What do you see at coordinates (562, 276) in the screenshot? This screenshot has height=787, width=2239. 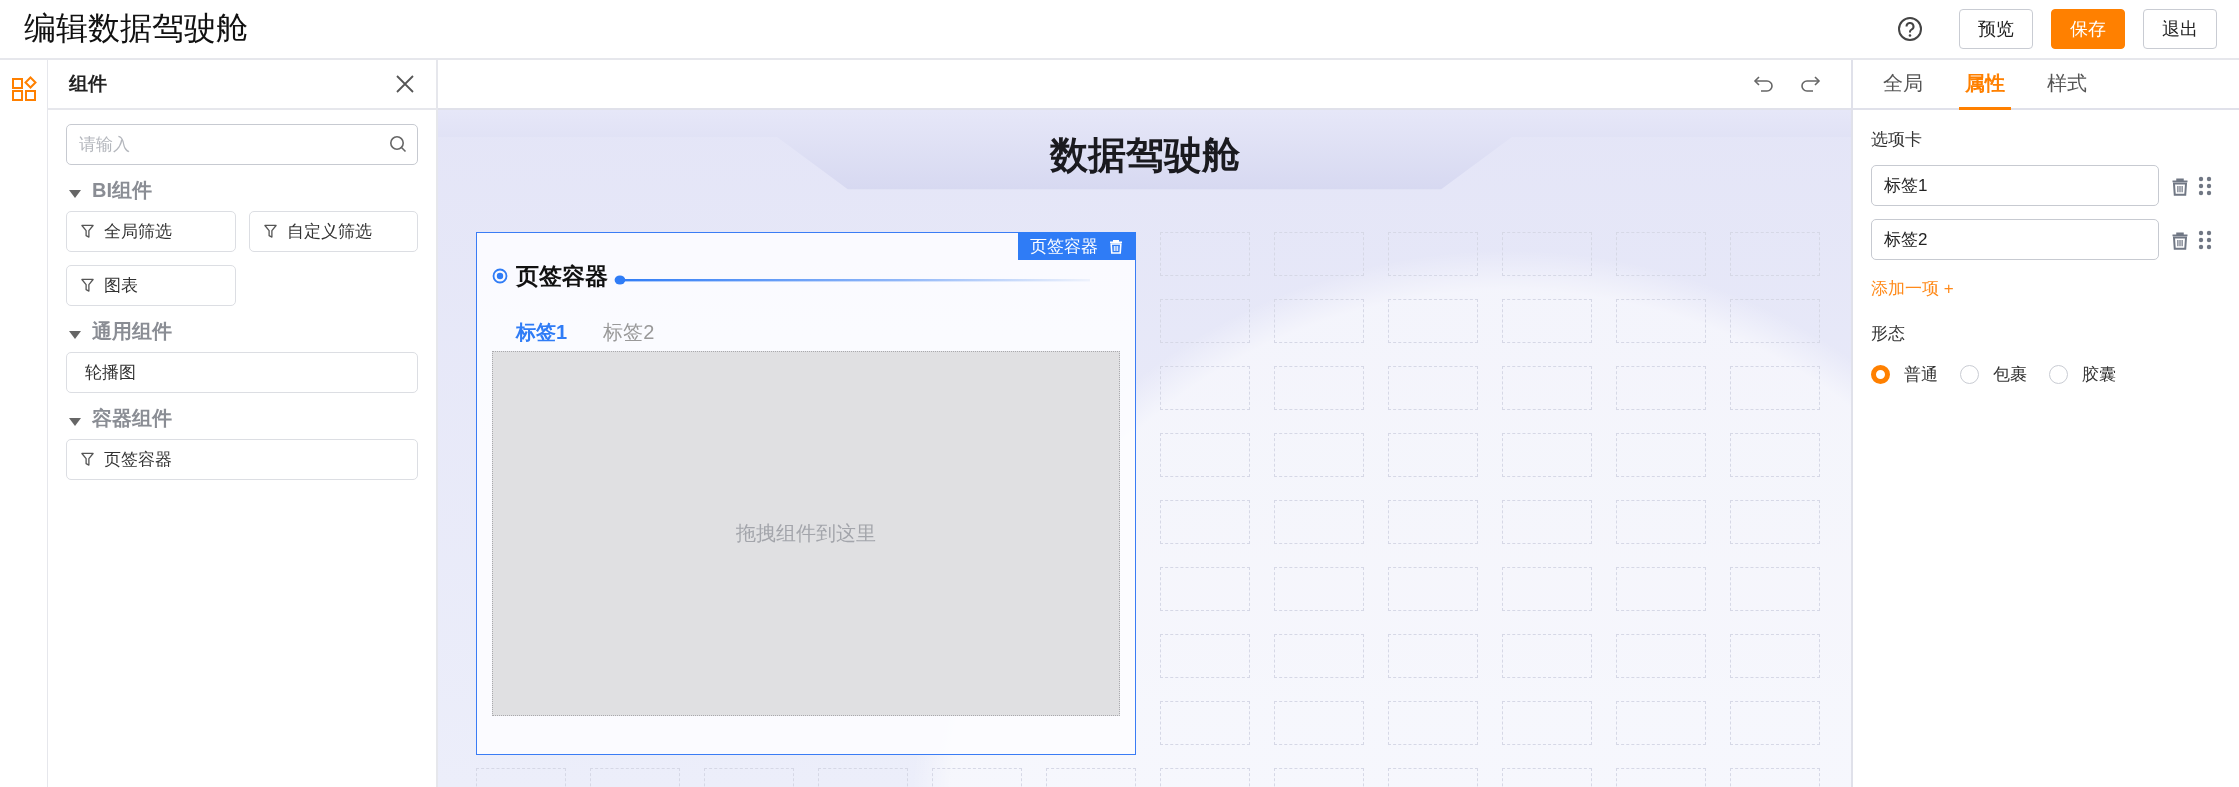 I see `container-title: 页签容器` at bounding box center [562, 276].